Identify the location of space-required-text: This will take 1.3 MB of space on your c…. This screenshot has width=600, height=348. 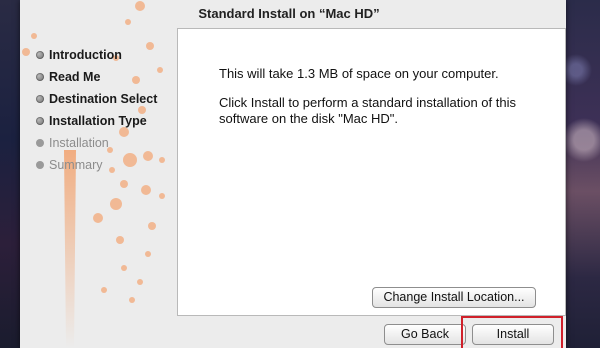
(359, 73).